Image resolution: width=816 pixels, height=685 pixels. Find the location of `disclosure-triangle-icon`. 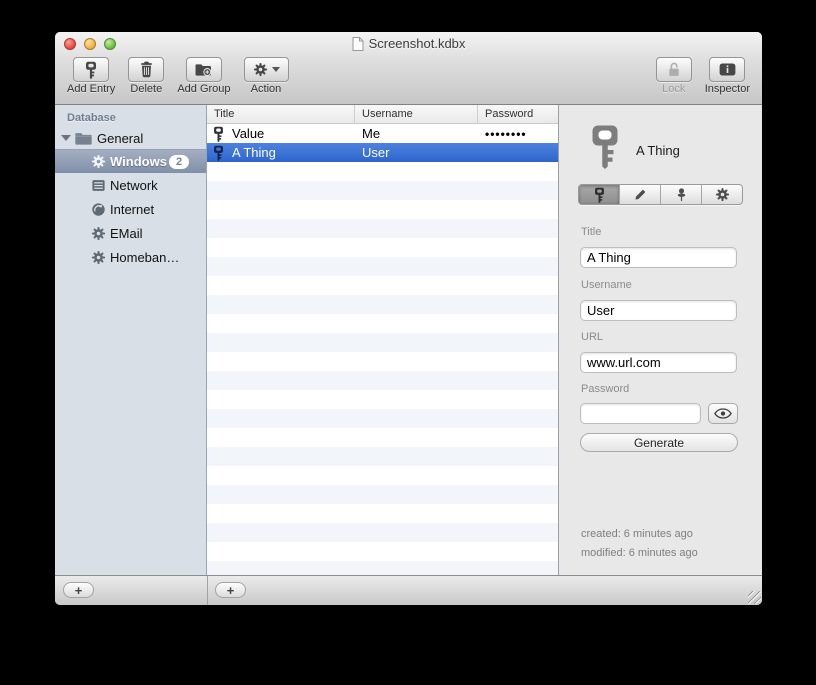

disclosure-triangle-icon is located at coordinates (66, 138).